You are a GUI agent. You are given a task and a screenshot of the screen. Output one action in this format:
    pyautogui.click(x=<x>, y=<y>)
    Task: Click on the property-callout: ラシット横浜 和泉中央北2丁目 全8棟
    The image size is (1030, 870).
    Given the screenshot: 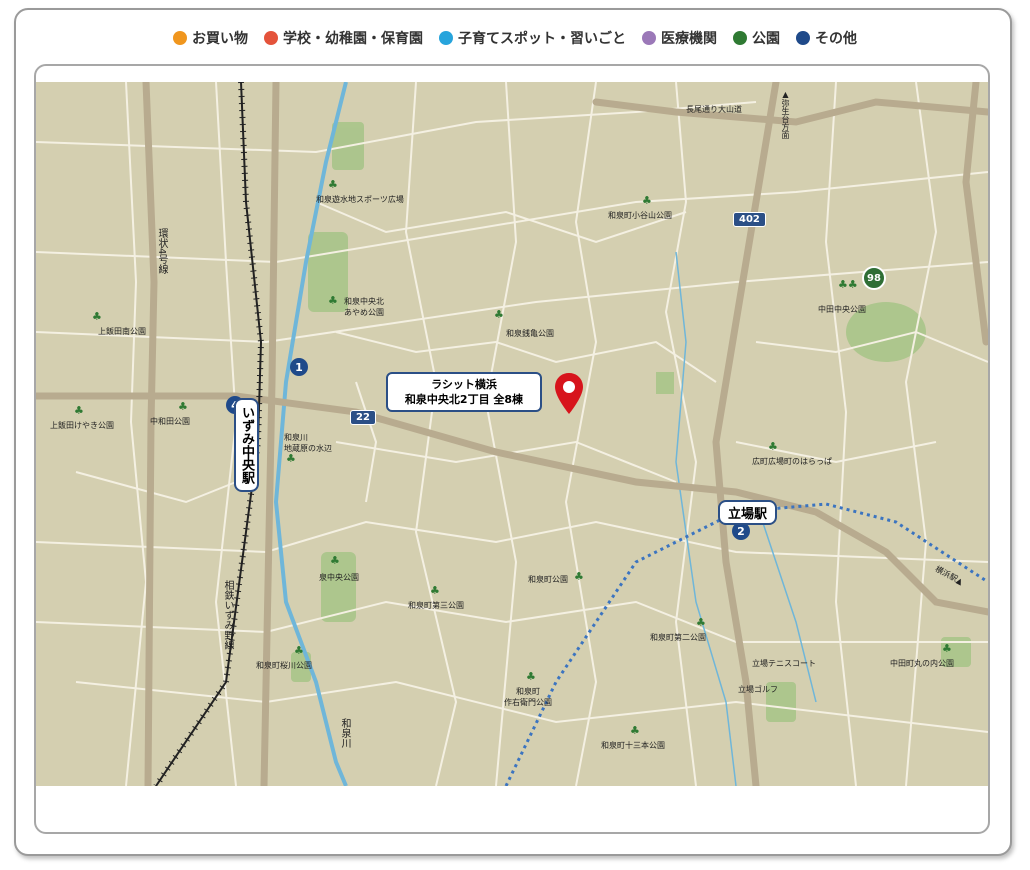 What is the action you would take?
    pyautogui.click(x=464, y=392)
    